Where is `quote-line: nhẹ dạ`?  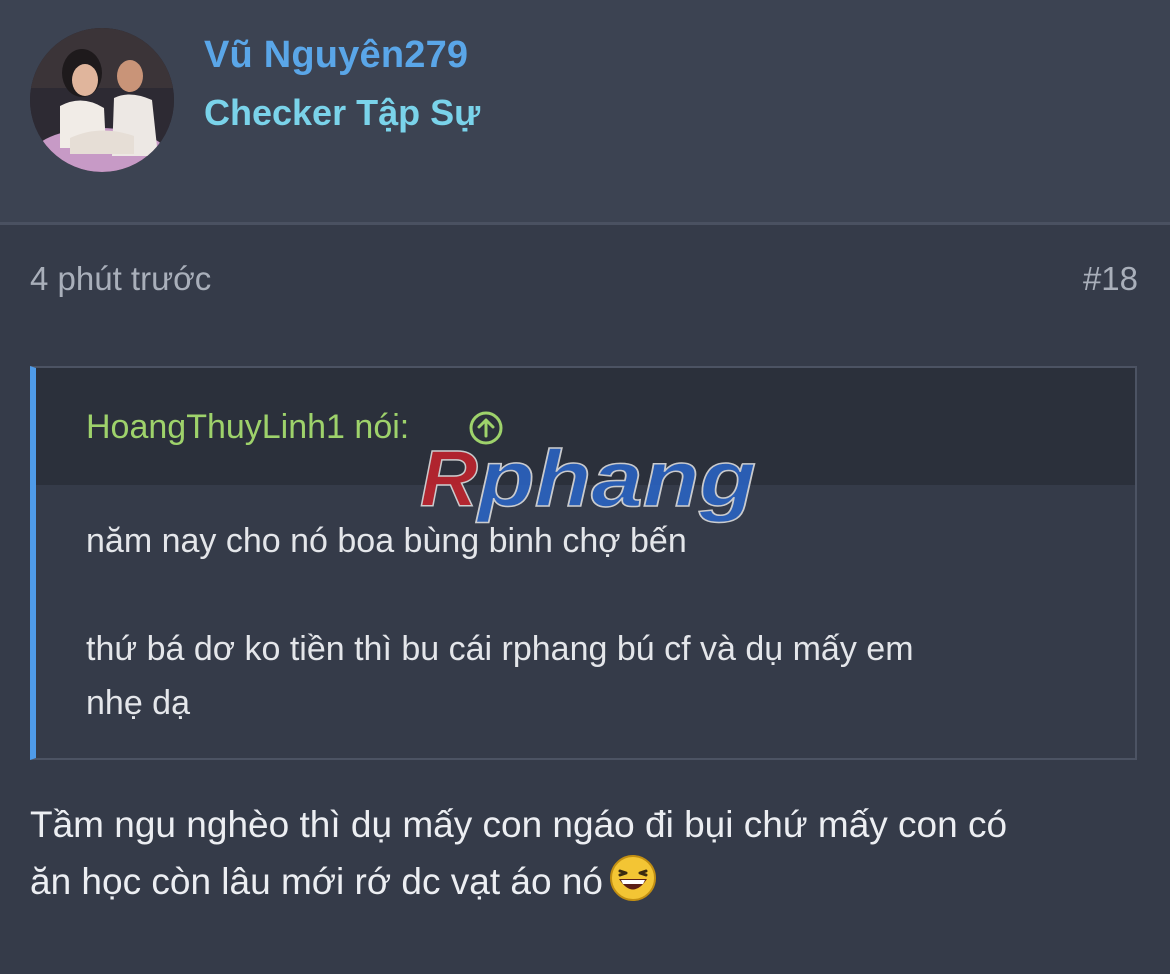
quote-line: nhẹ dạ is located at coordinates (138, 703).